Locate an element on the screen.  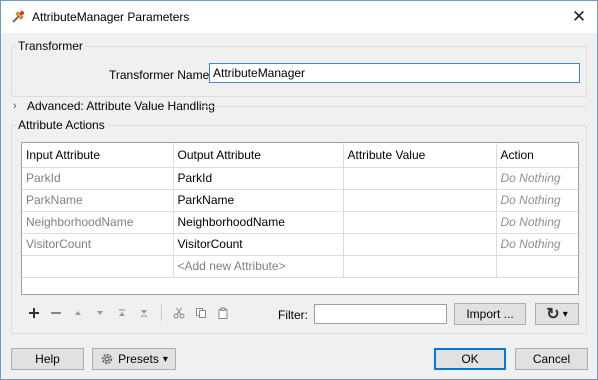
presets-button: Presets ▾ is located at coordinates (134, 359).